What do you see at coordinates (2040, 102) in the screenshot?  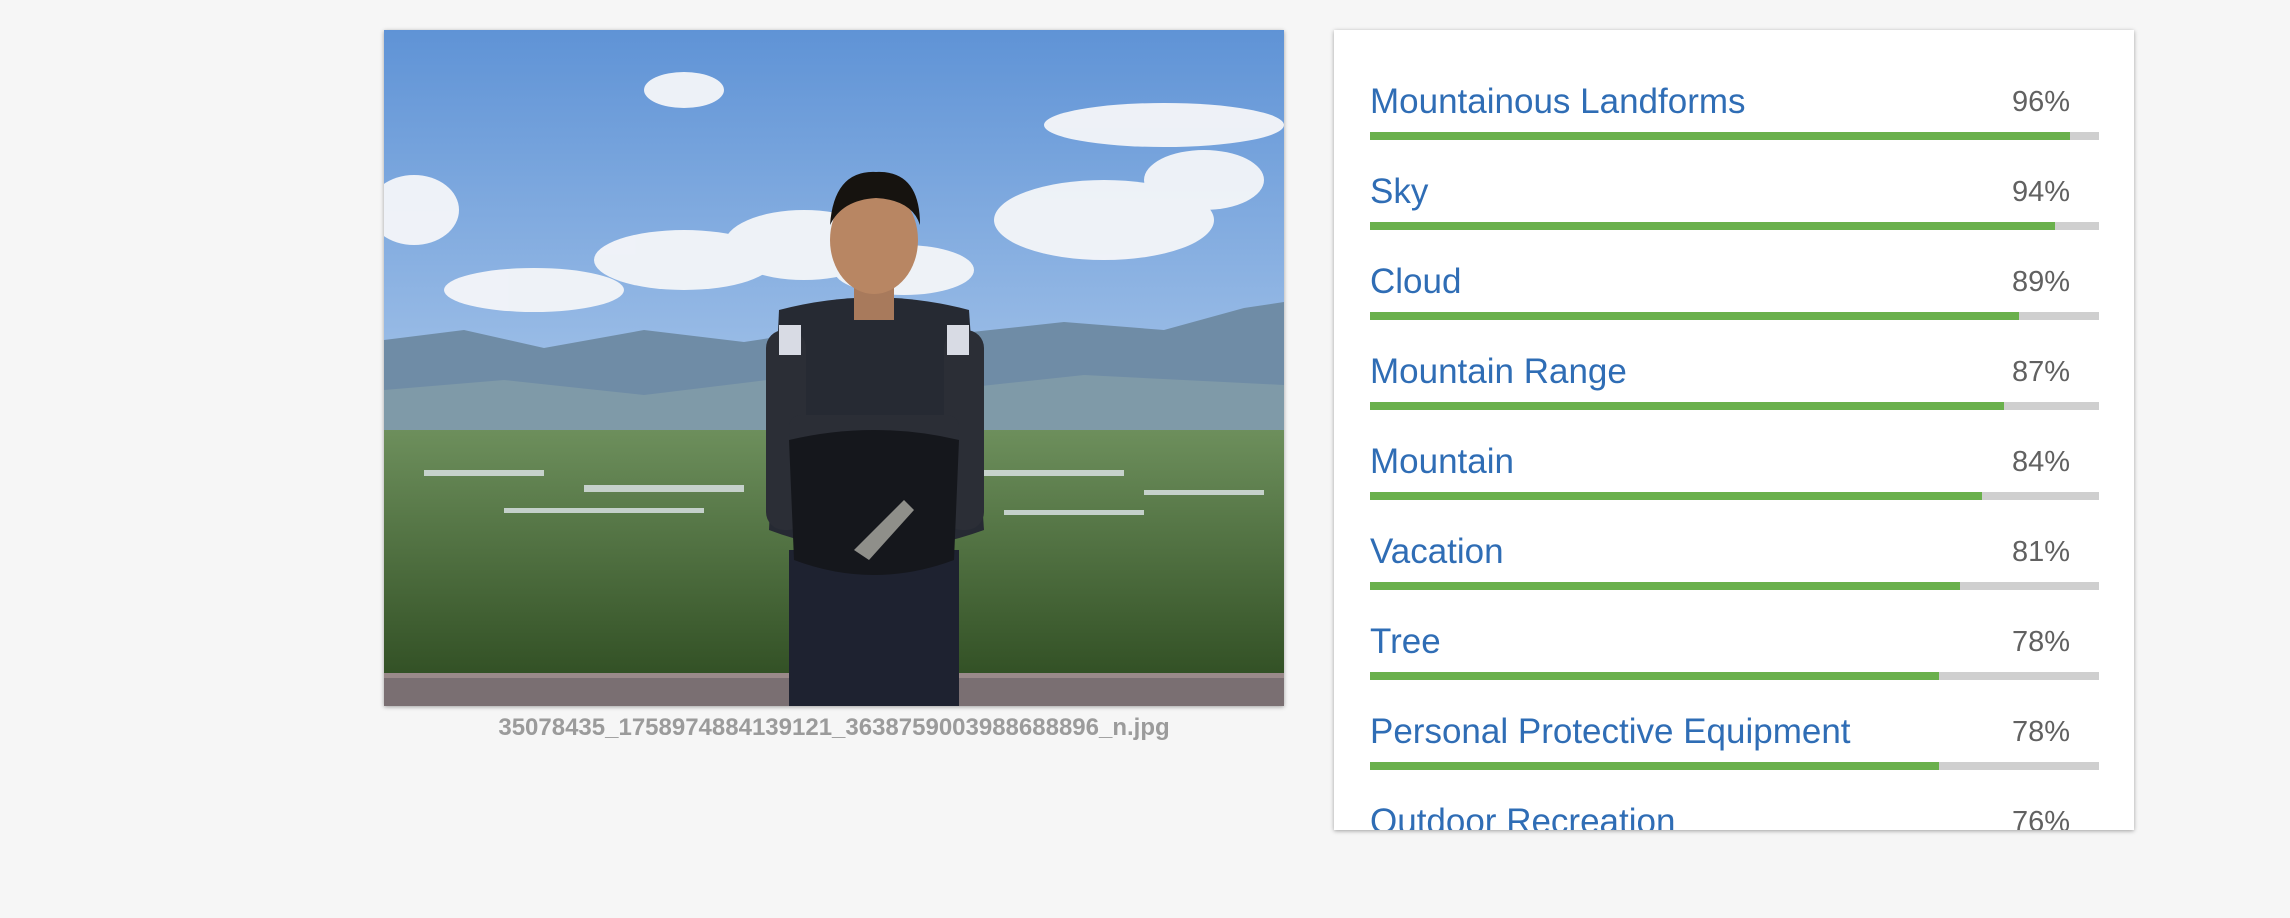 I see `label-score: 96%` at bounding box center [2040, 102].